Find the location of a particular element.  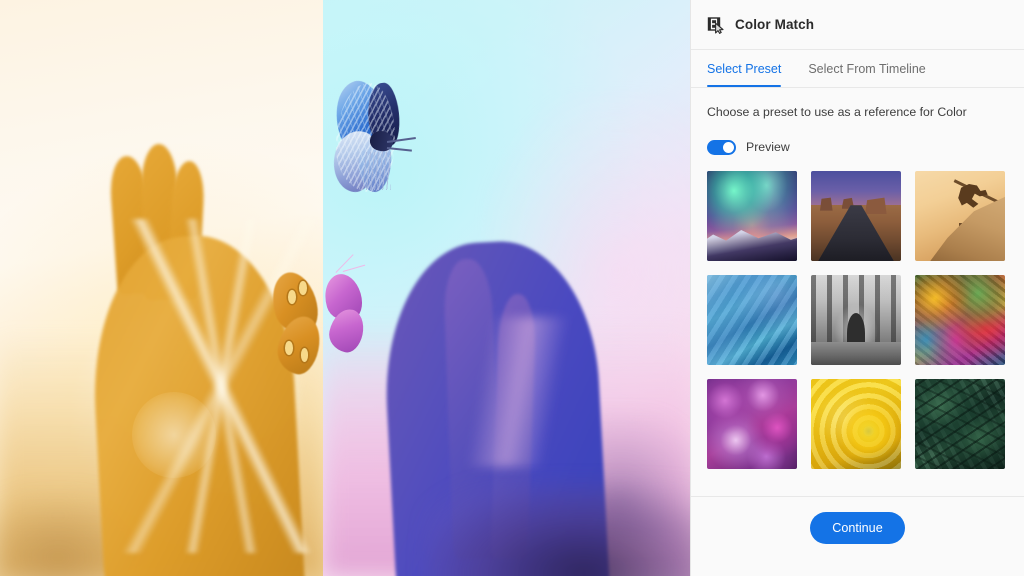

preset-thumbnail-monstera-leaves is located at coordinates (960, 423).